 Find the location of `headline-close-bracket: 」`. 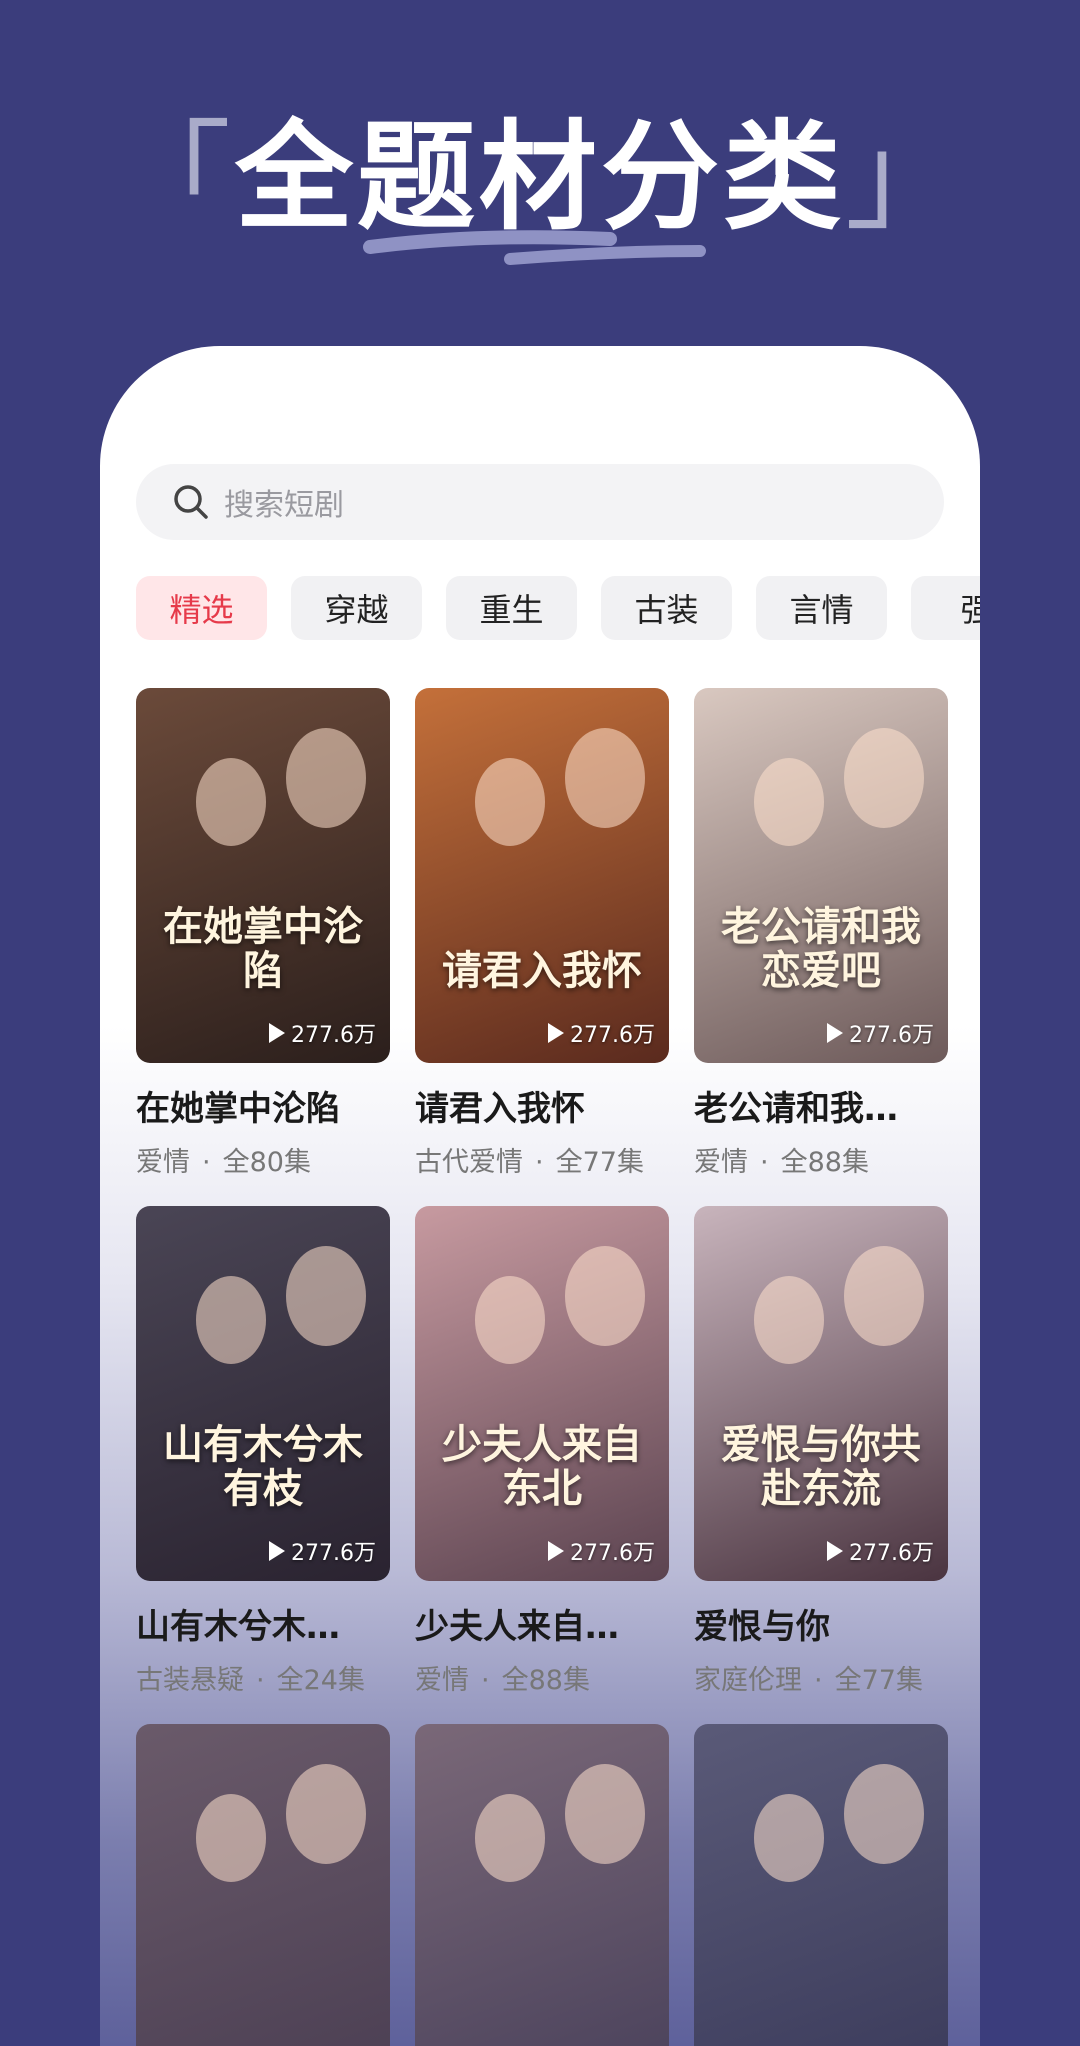

headline-close-bracket: 」 is located at coordinates (906, 177).